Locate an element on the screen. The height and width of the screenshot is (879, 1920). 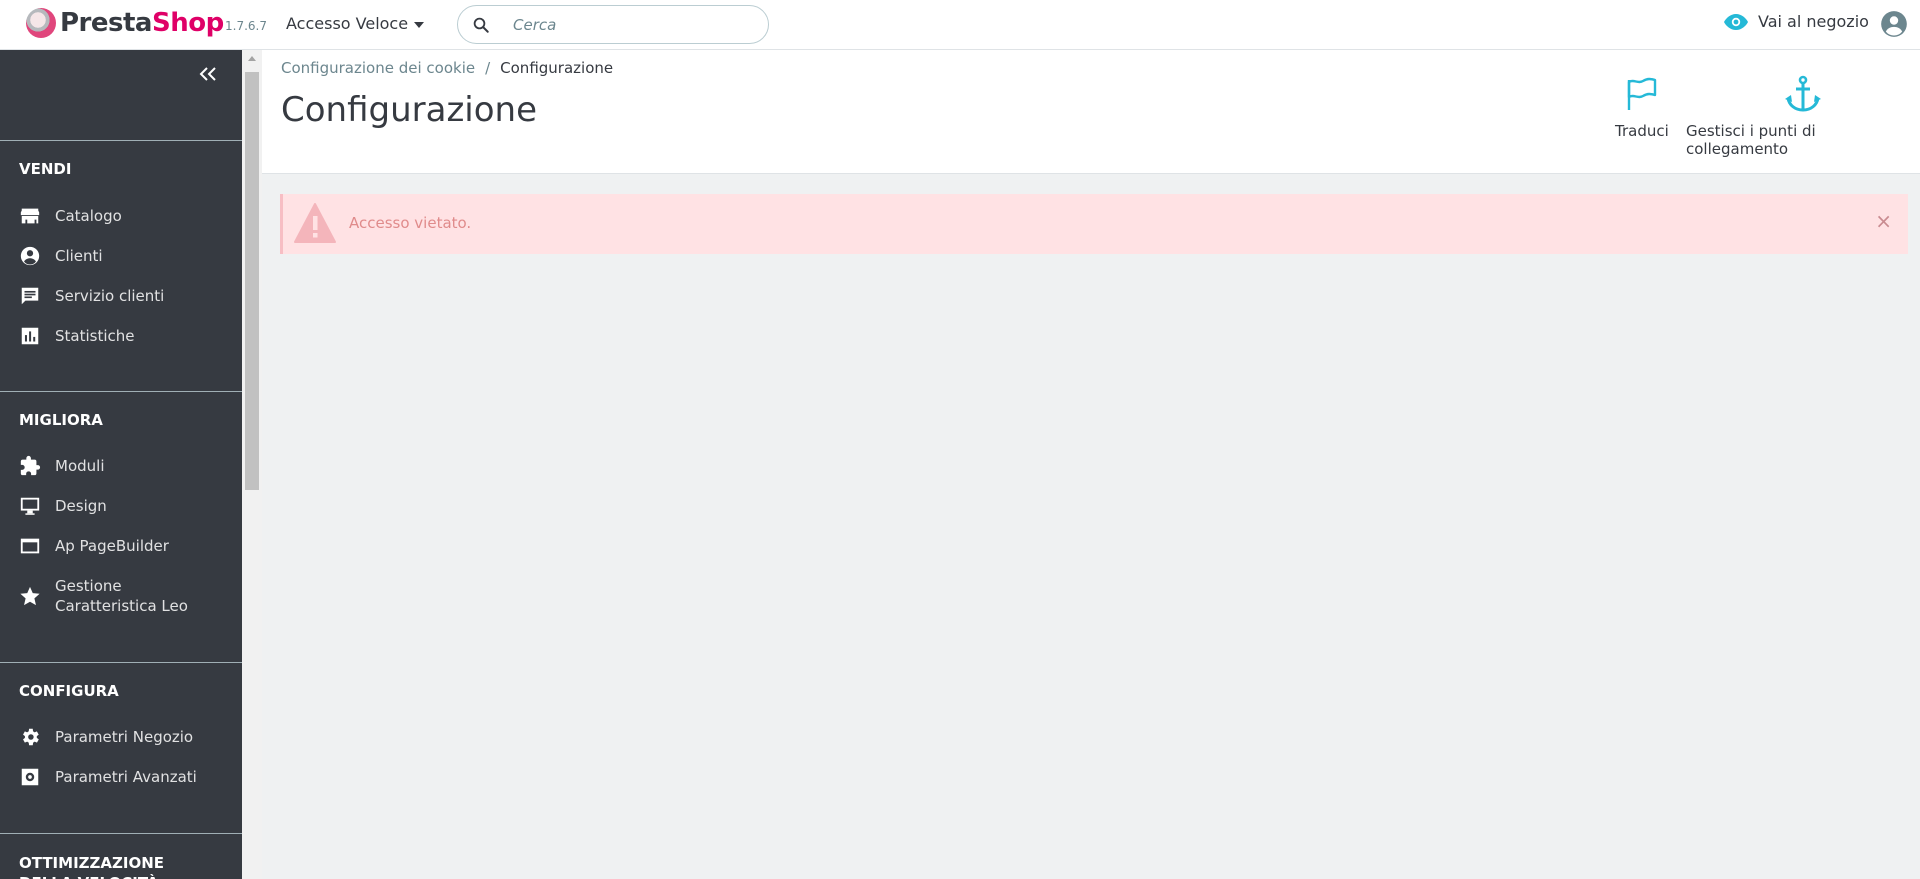
sidebar-item-clienti: Clienti is located at coordinates (129, 256).